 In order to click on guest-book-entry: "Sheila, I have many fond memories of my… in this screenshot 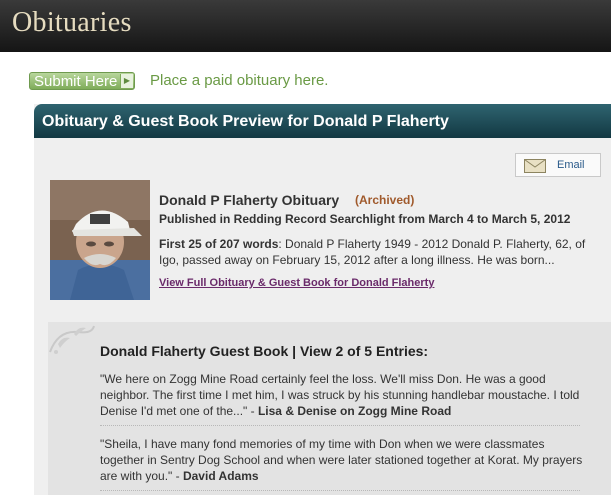, I will do `click(344, 460)`.